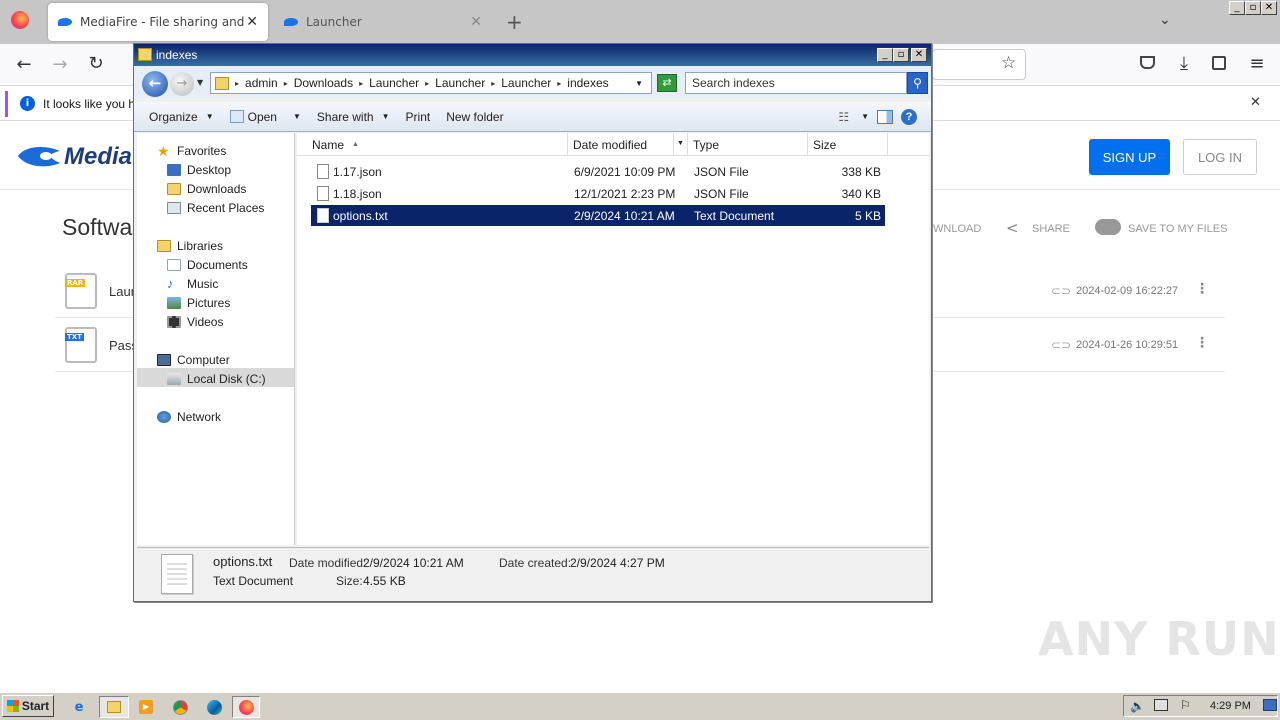 The height and width of the screenshot is (720, 1280). Describe the element at coordinates (198, 302) in the screenshot. I see `nav-pictures: Pictures` at that location.